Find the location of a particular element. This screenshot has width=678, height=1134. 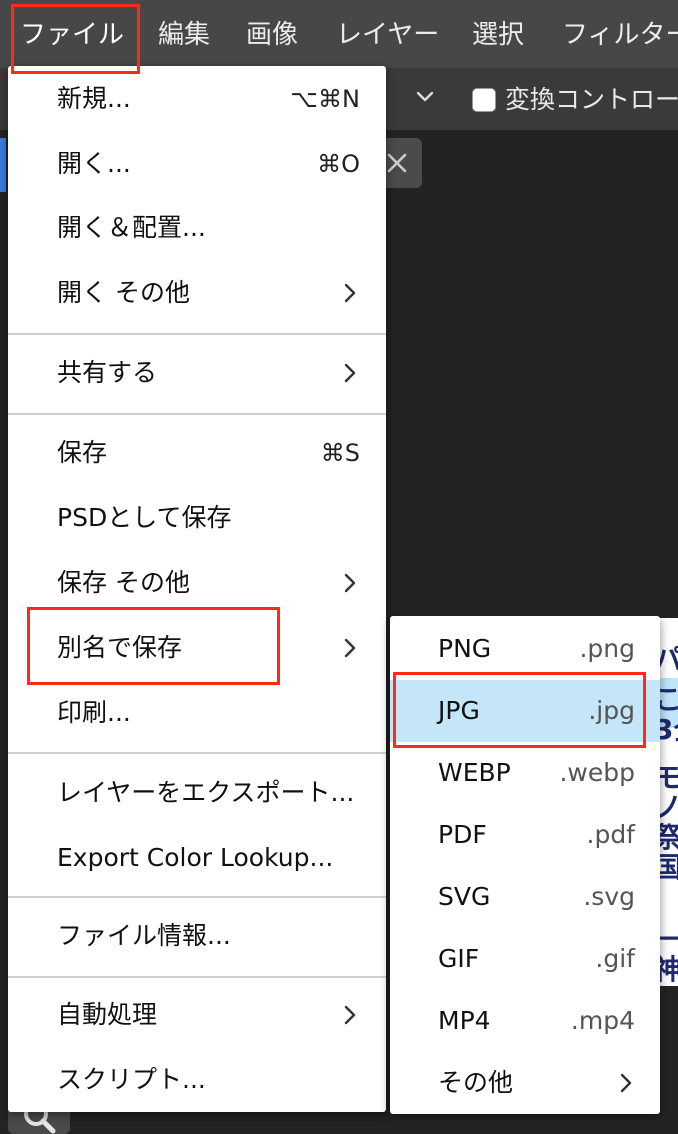

menu-item-share: 共有する is located at coordinates (197, 373).